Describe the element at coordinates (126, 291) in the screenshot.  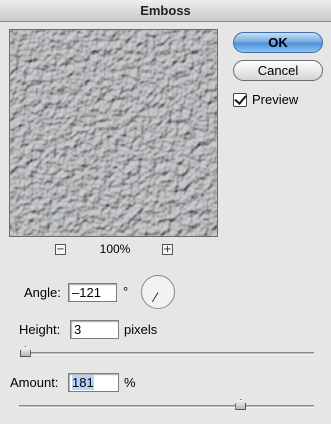
I see `angle-unit: °` at that location.